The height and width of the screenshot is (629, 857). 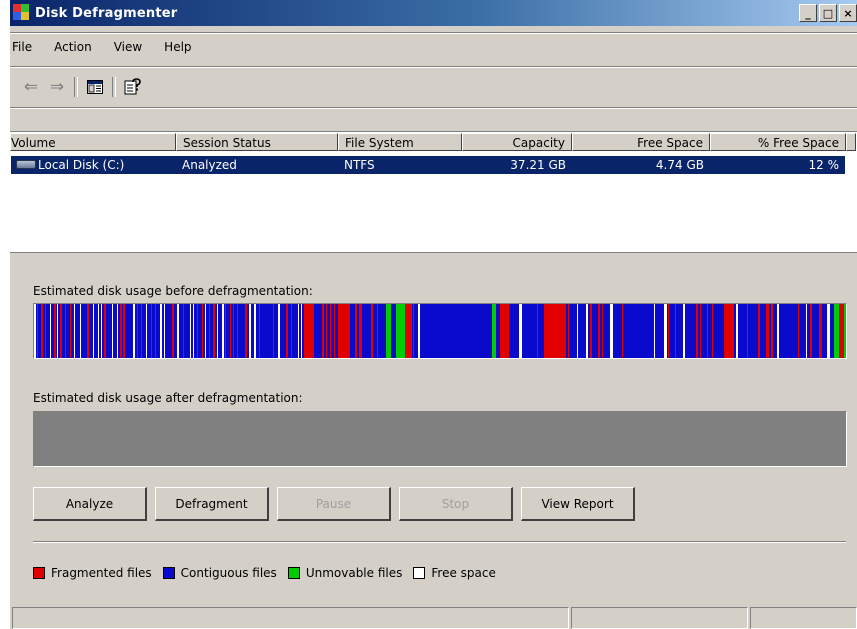 I want to click on title-buttons: _ □ ×, so click(x=828, y=13).